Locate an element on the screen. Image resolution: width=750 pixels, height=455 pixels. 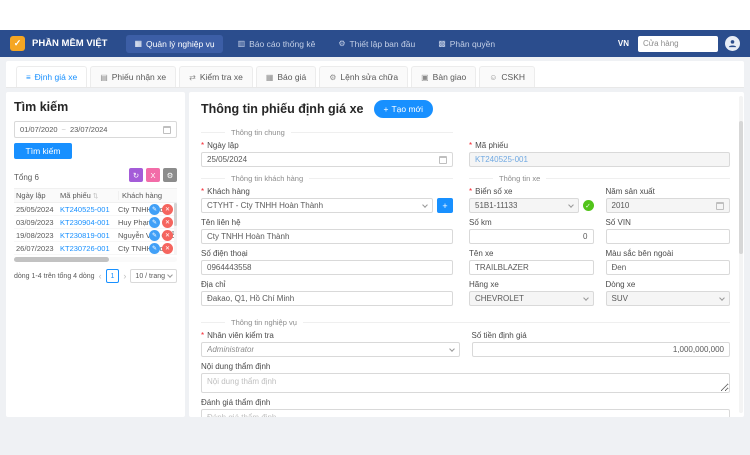
table-row: 03/09/2023 KT230904-001 Huy Phạm ✎ ✕ is located at coordinates (95, 222).